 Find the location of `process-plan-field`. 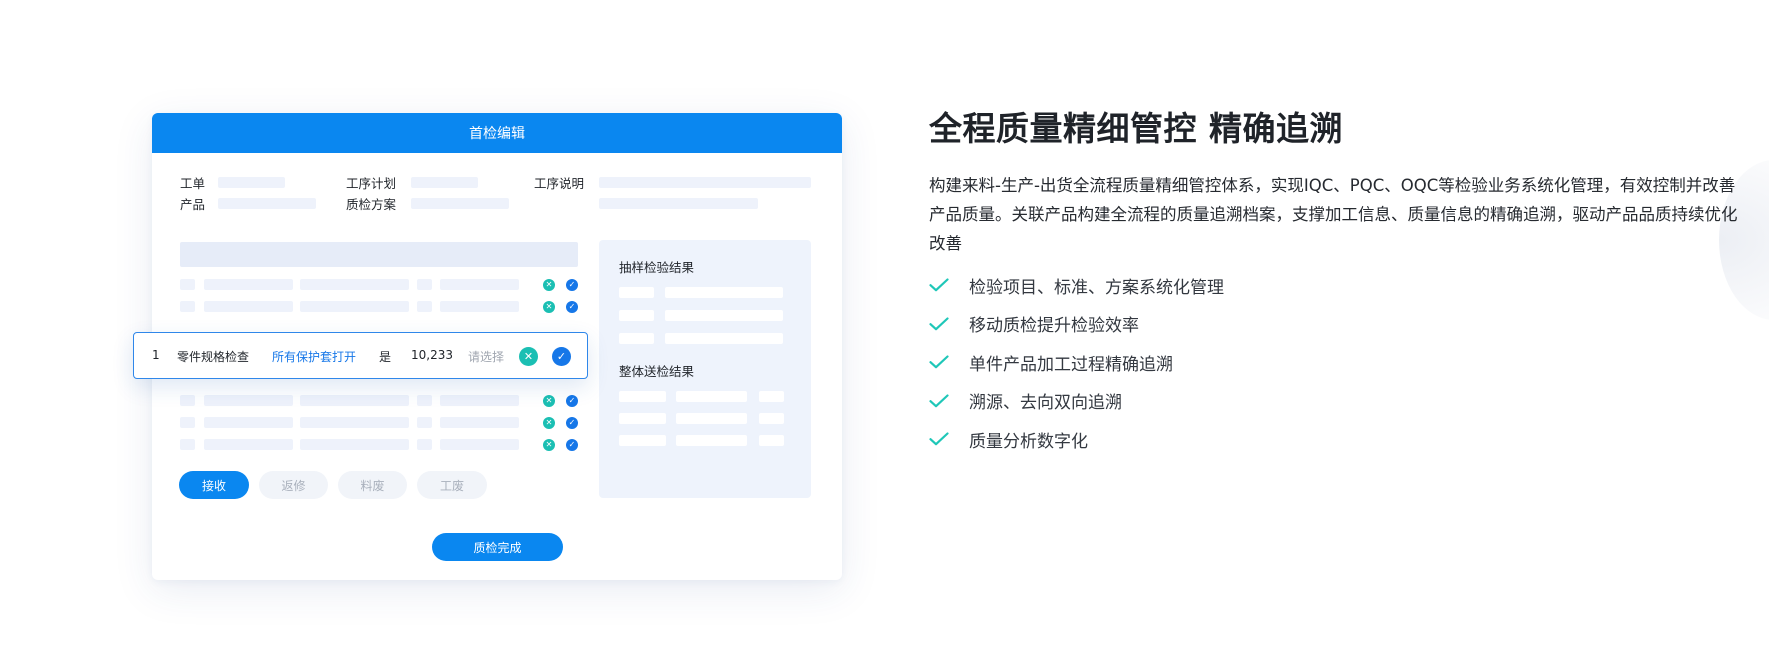

process-plan-field is located at coordinates (444, 182).